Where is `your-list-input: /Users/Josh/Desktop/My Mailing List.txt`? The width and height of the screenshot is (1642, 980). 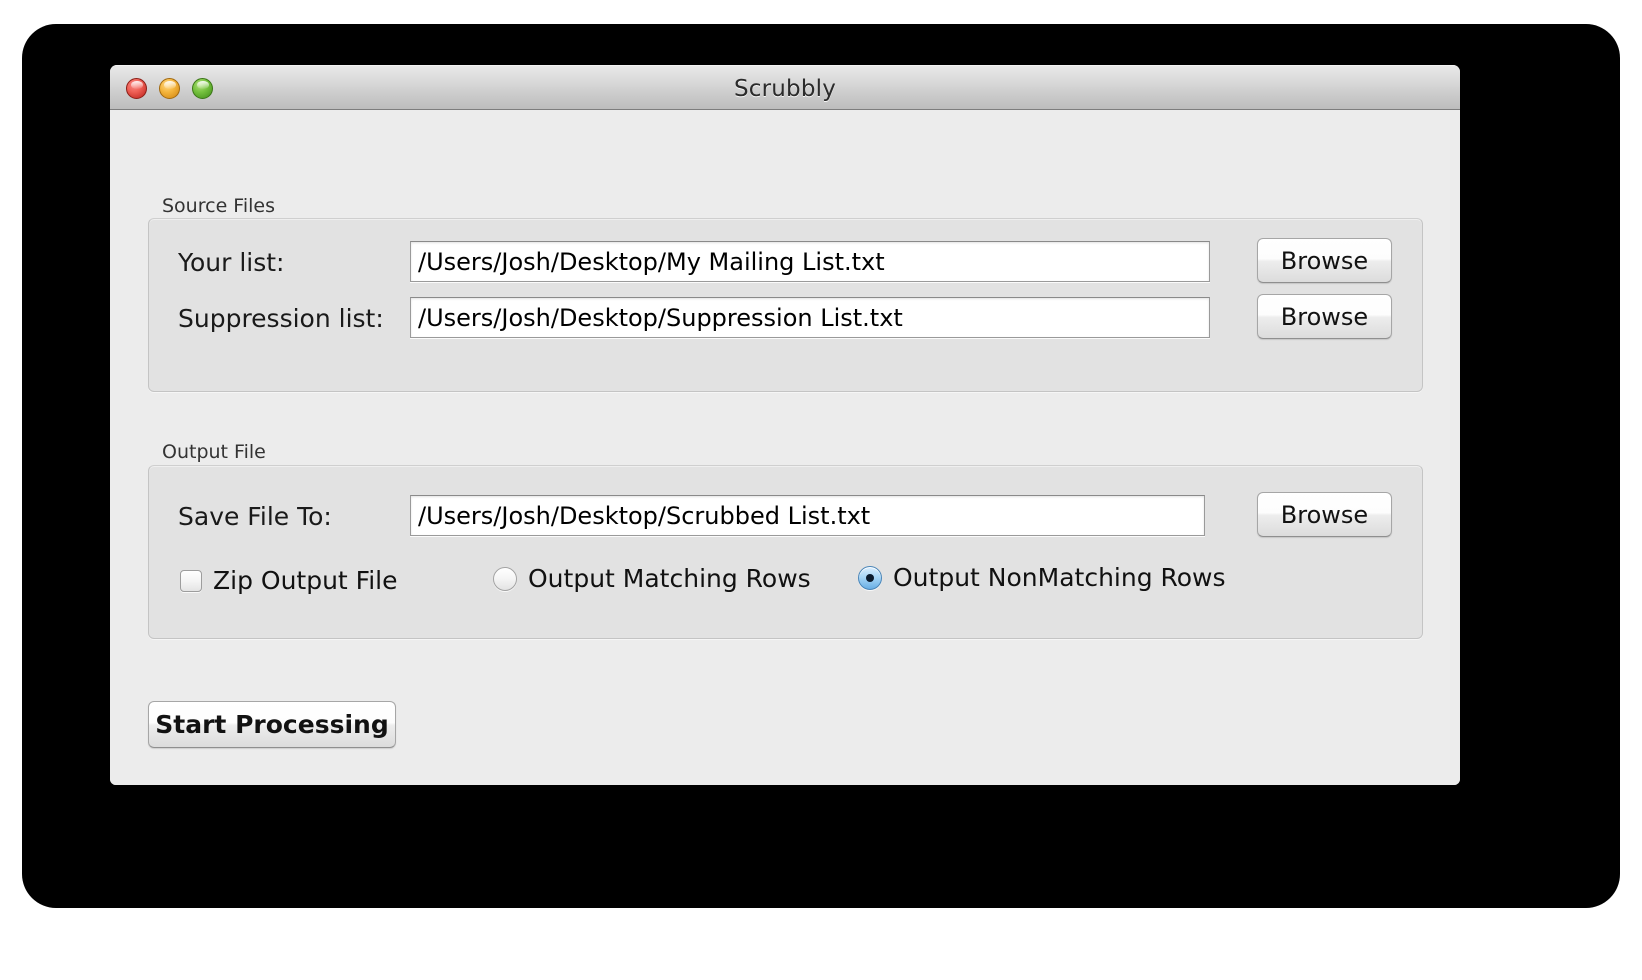 your-list-input: /Users/Josh/Desktop/My Mailing List.txt is located at coordinates (810, 261).